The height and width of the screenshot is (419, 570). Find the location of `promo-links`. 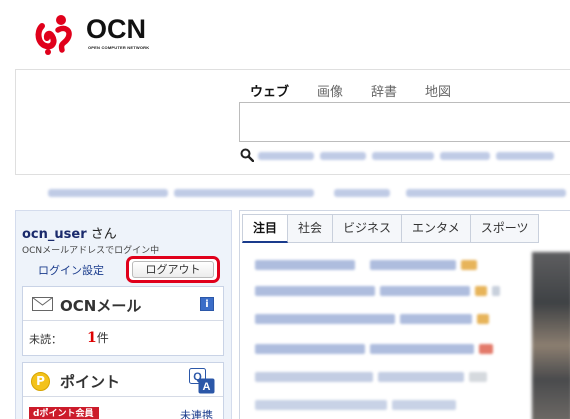

promo-links is located at coordinates (307, 193).